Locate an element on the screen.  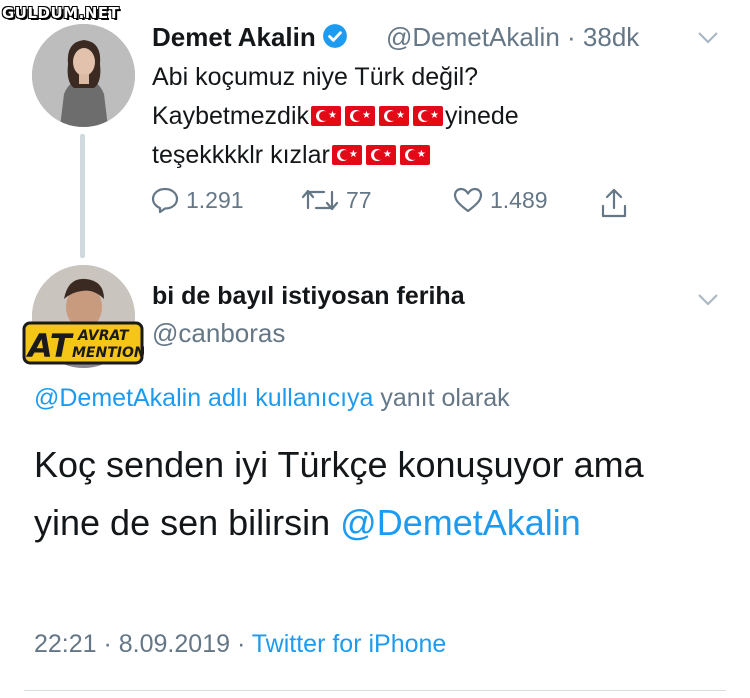
verified-badge-icon is located at coordinates (334, 36).